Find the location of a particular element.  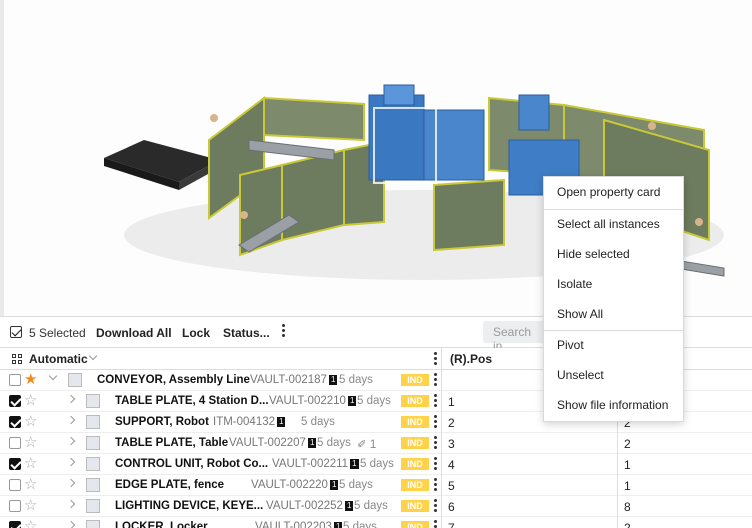

select-all-checkbox is located at coordinates (16, 332).